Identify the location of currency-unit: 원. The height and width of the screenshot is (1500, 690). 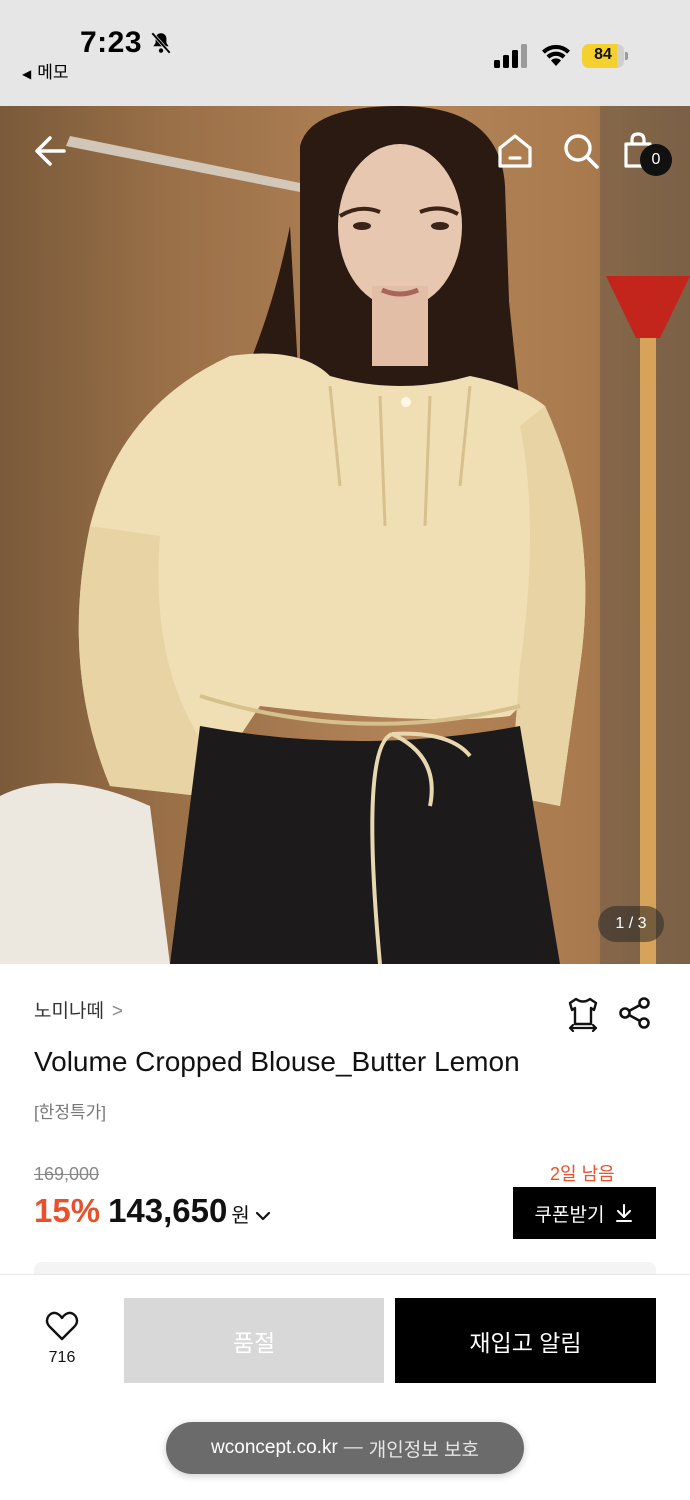
(240, 1216).